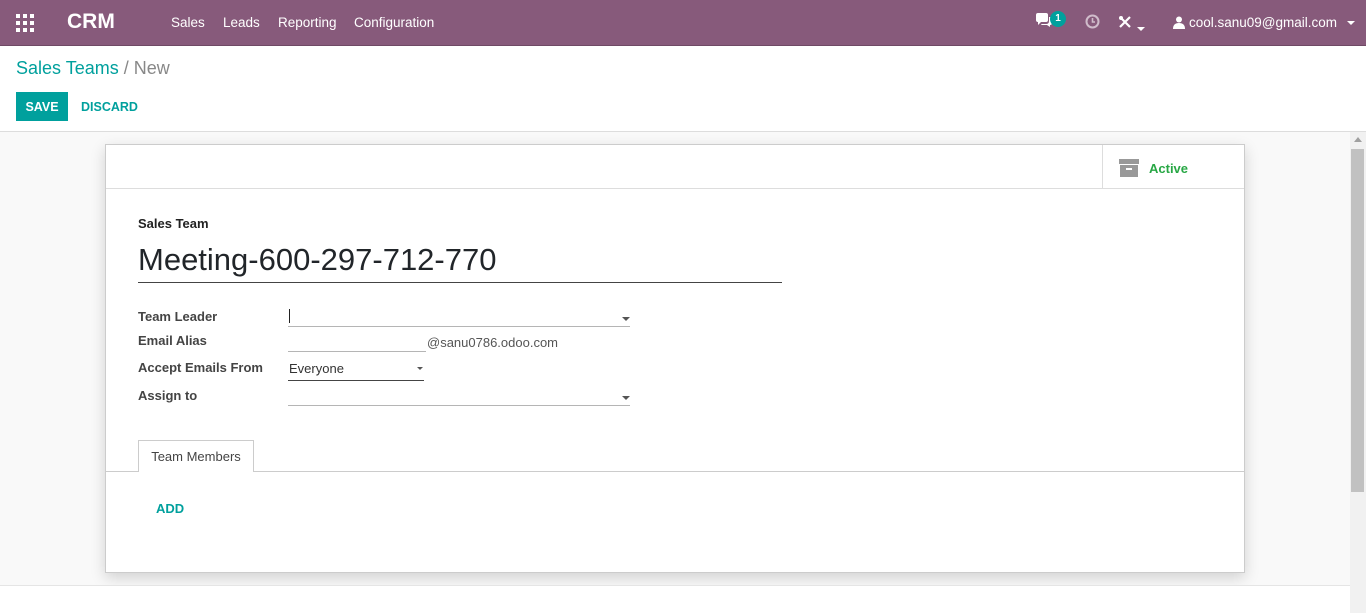  What do you see at coordinates (316, 368) in the screenshot?
I see `accept-emails-value: Everyone` at bounding box center [316, 368].